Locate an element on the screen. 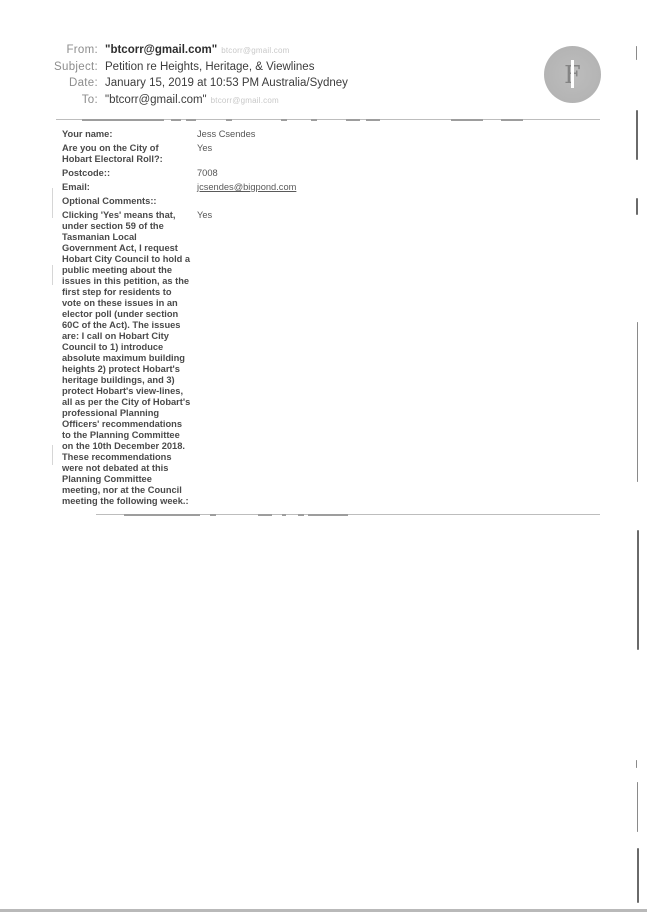 This screenshot has height=912, width=647. field-value-postcode: 7008 is located at coordinates (207, 173).